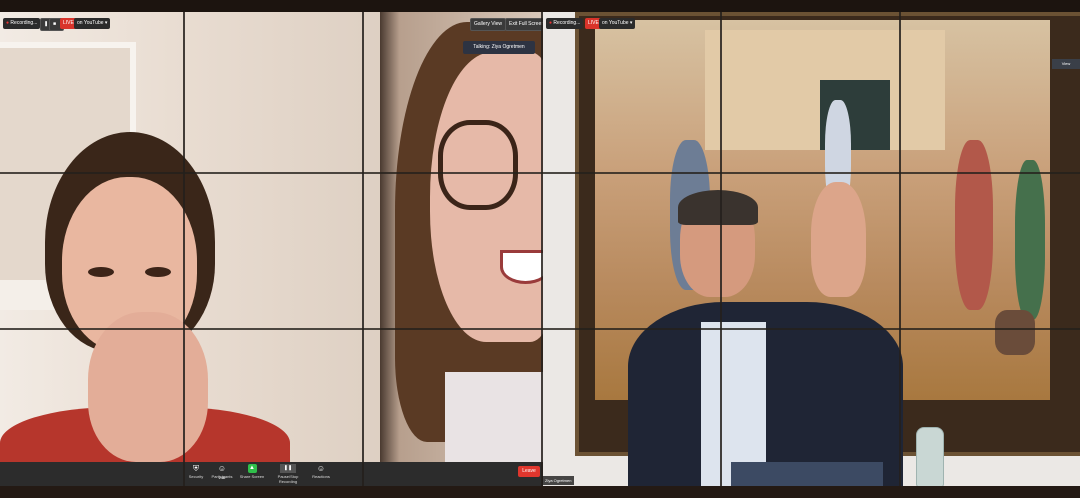 This screenshot has height=498, width=1080. What do you see at coordinates (252, 476) in the screenshot?
I see `share-screen-label: Share Screen` at bounding box center [252, 476].